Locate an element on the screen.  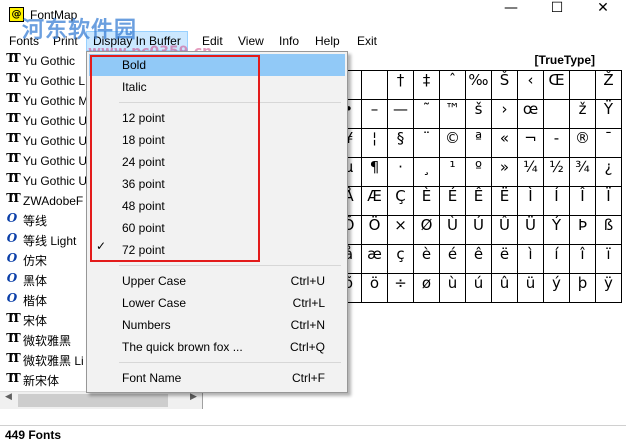
char-cell: Ü is located at coordinates (531, 230).